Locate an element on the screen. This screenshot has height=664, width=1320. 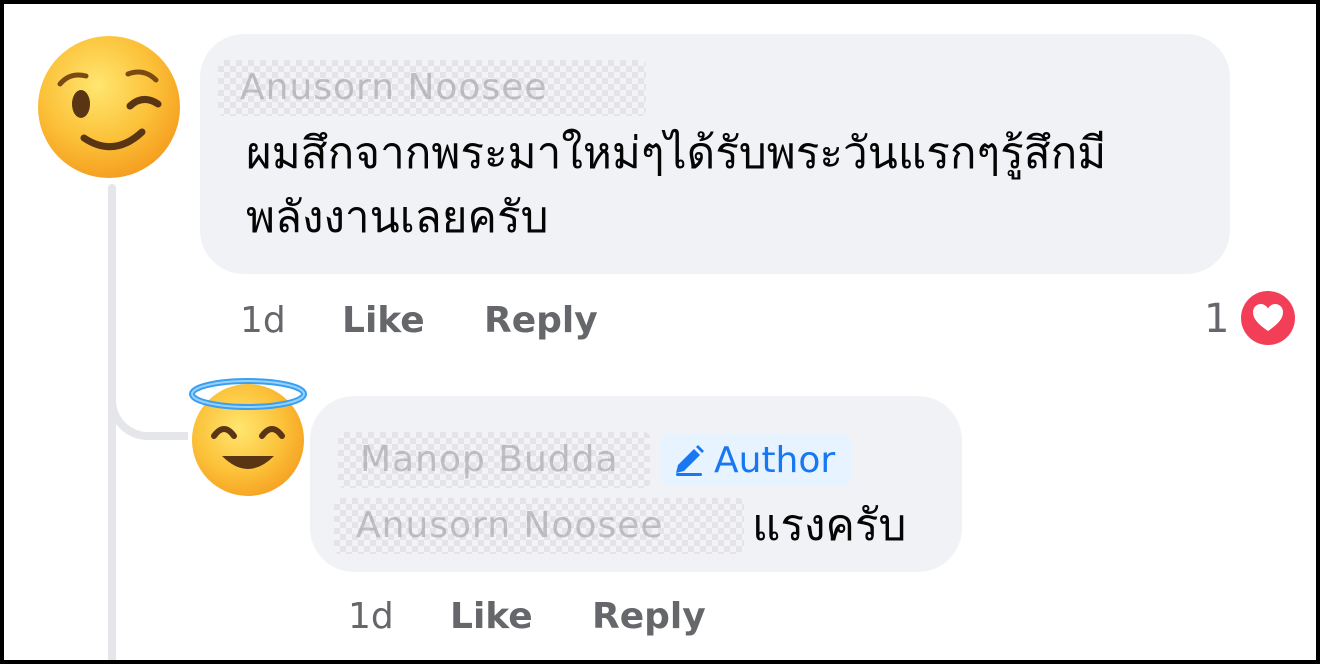
comment-like-button: Like is located at coordinates (383, 320).